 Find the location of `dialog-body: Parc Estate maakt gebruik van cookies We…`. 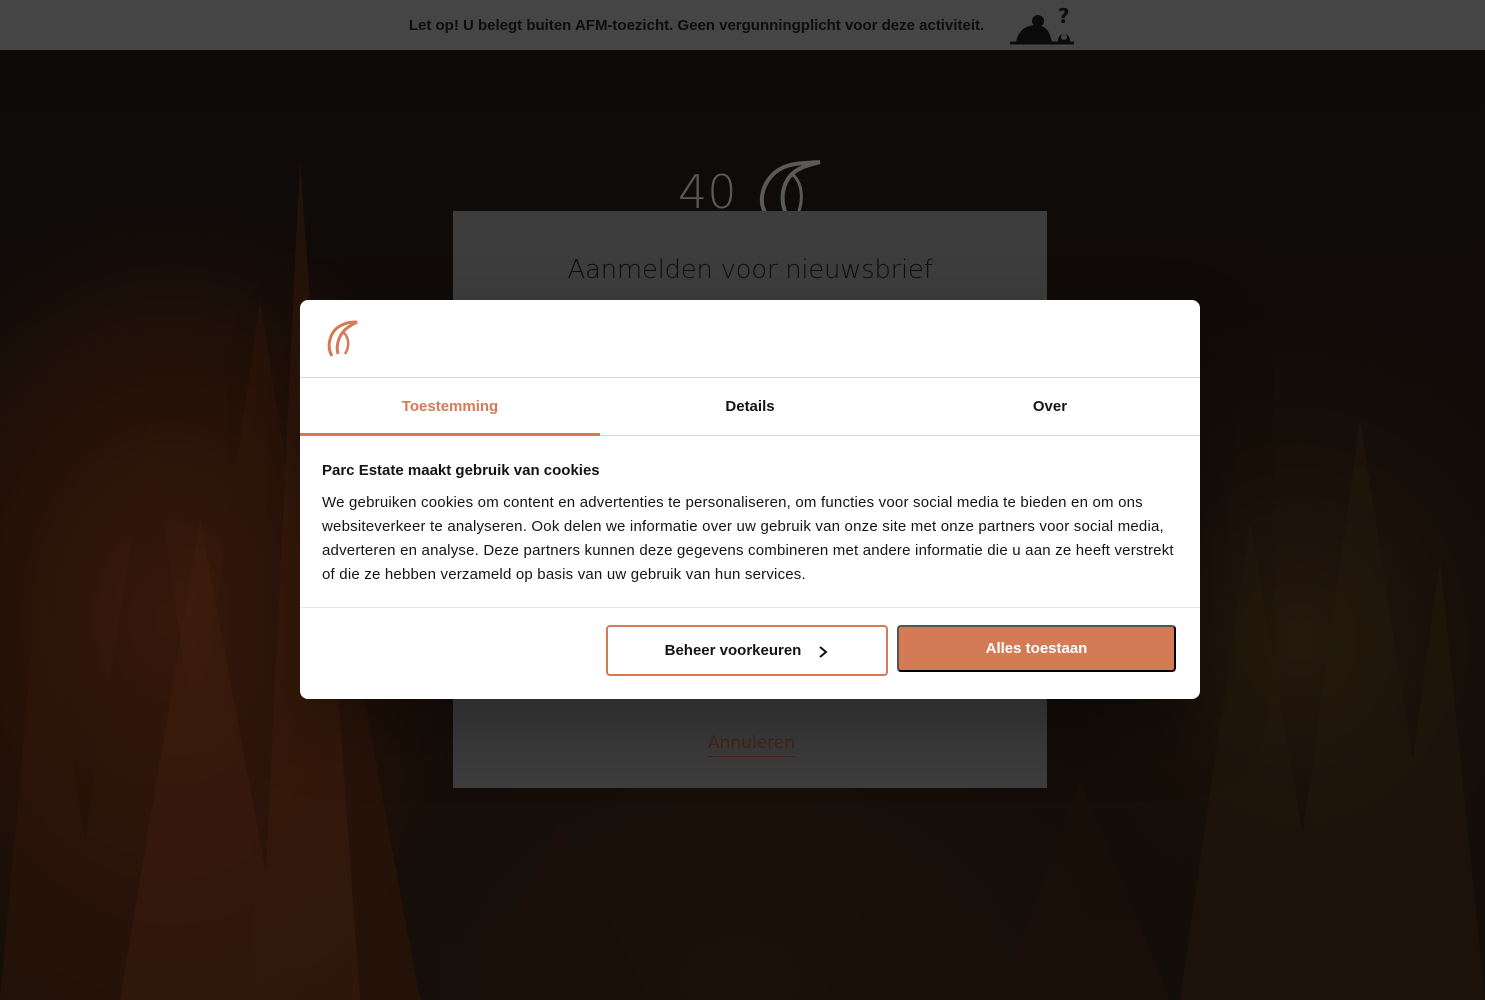

dialog-body: Parc Estate maakt gebruik van cookies We… is located at coordinates (750, 522).